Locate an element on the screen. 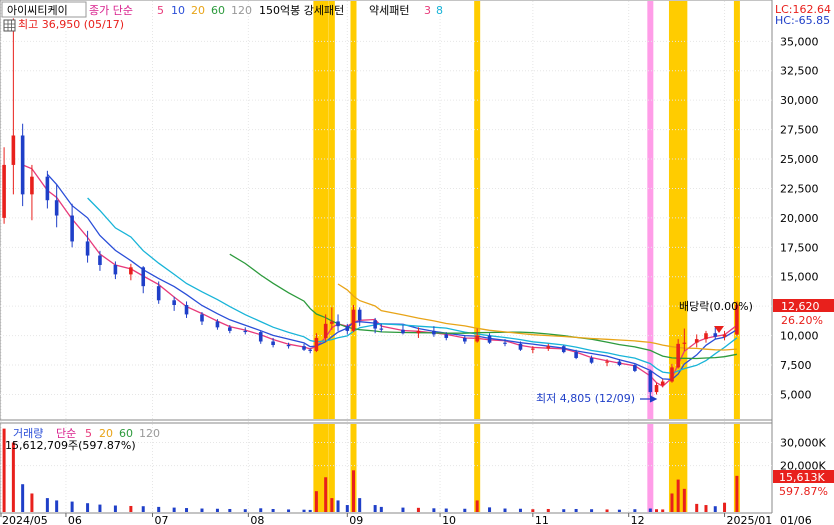 This screenshot has height=525, width=834. weak-legend: 약세패턴 is located at coordinates (389, 10).